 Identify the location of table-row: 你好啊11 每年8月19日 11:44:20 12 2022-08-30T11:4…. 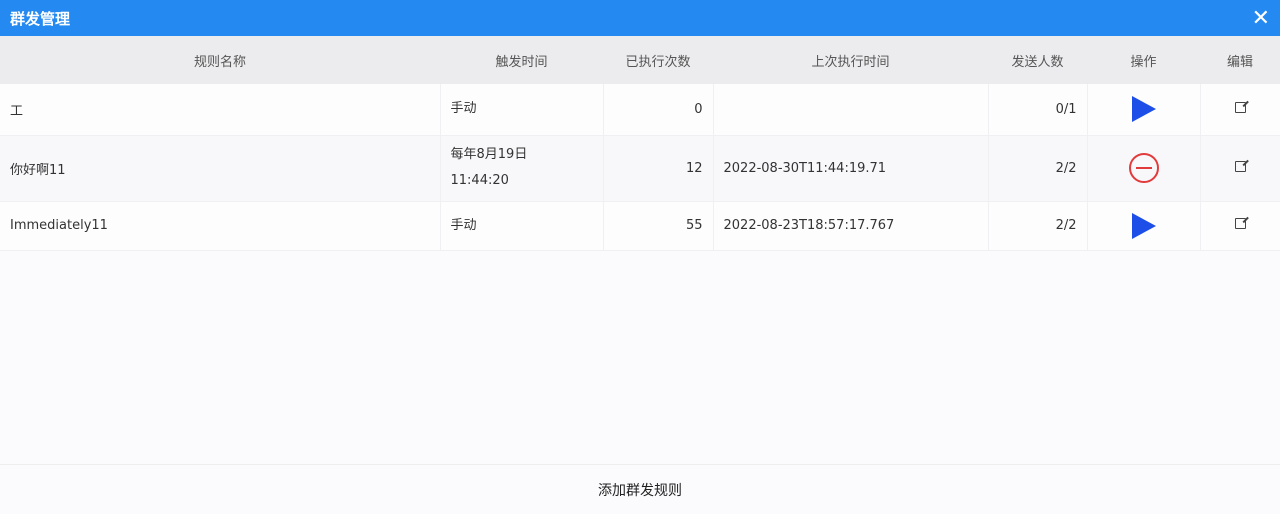
(640, 168).